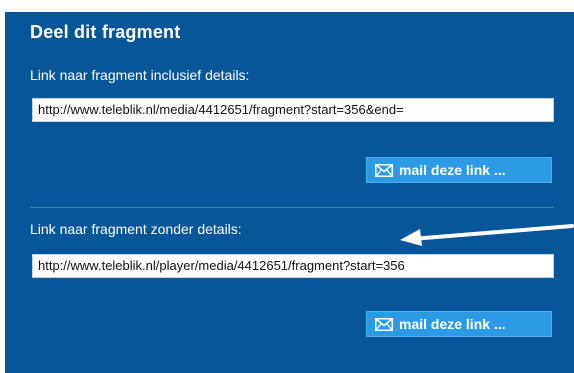 This screenshot has width=574, height=373. What do you see at coordinates (292, 207) in the screenshot?
I see `section-divider` at bounding box center [292, 207].